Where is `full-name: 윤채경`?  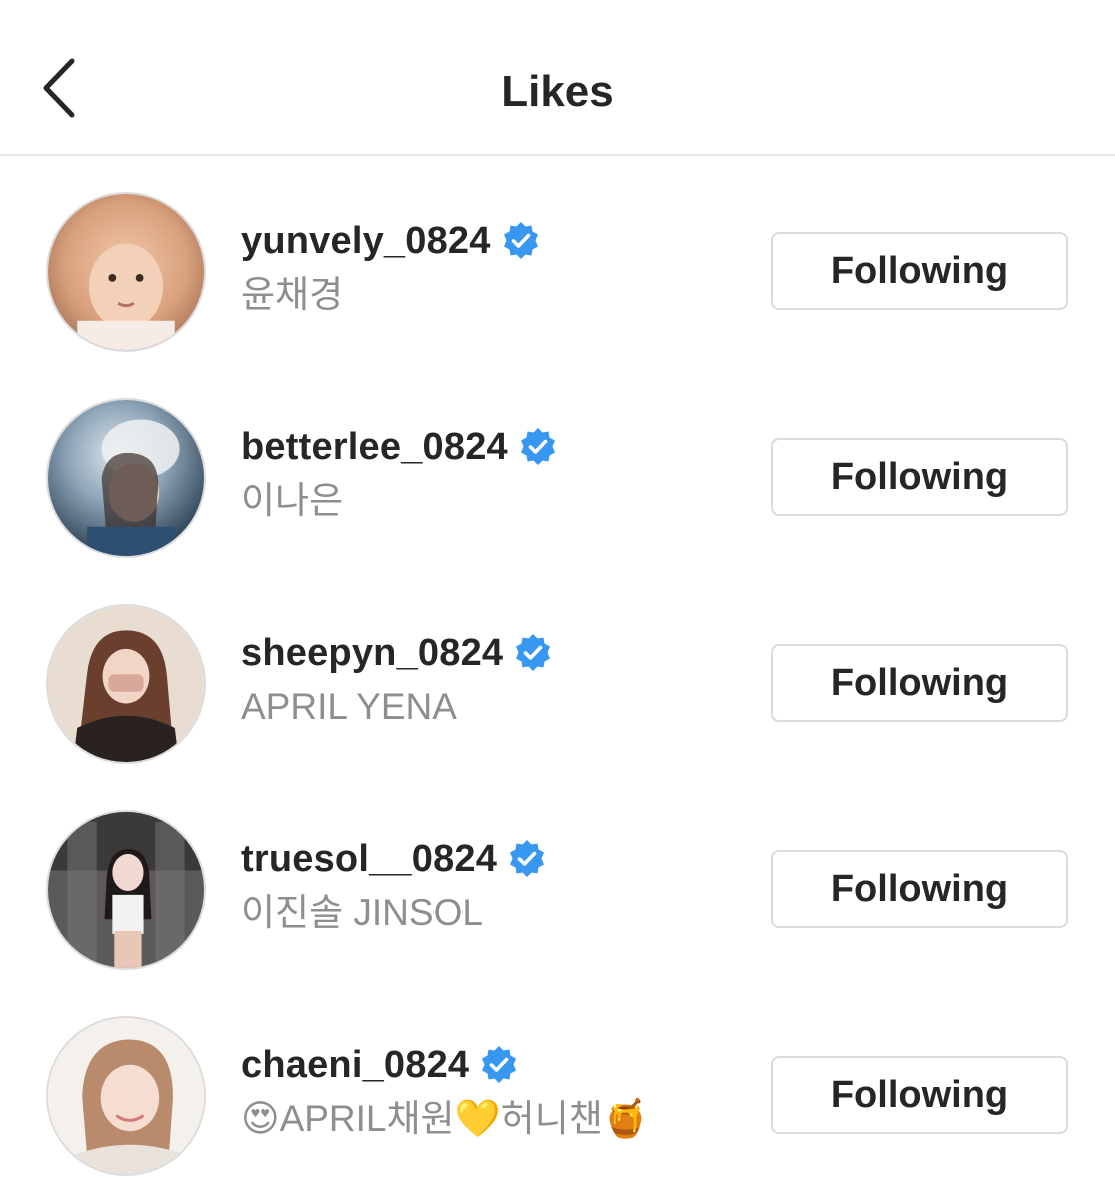 full-name: 윤채경 is located at coordinates (292, 294).